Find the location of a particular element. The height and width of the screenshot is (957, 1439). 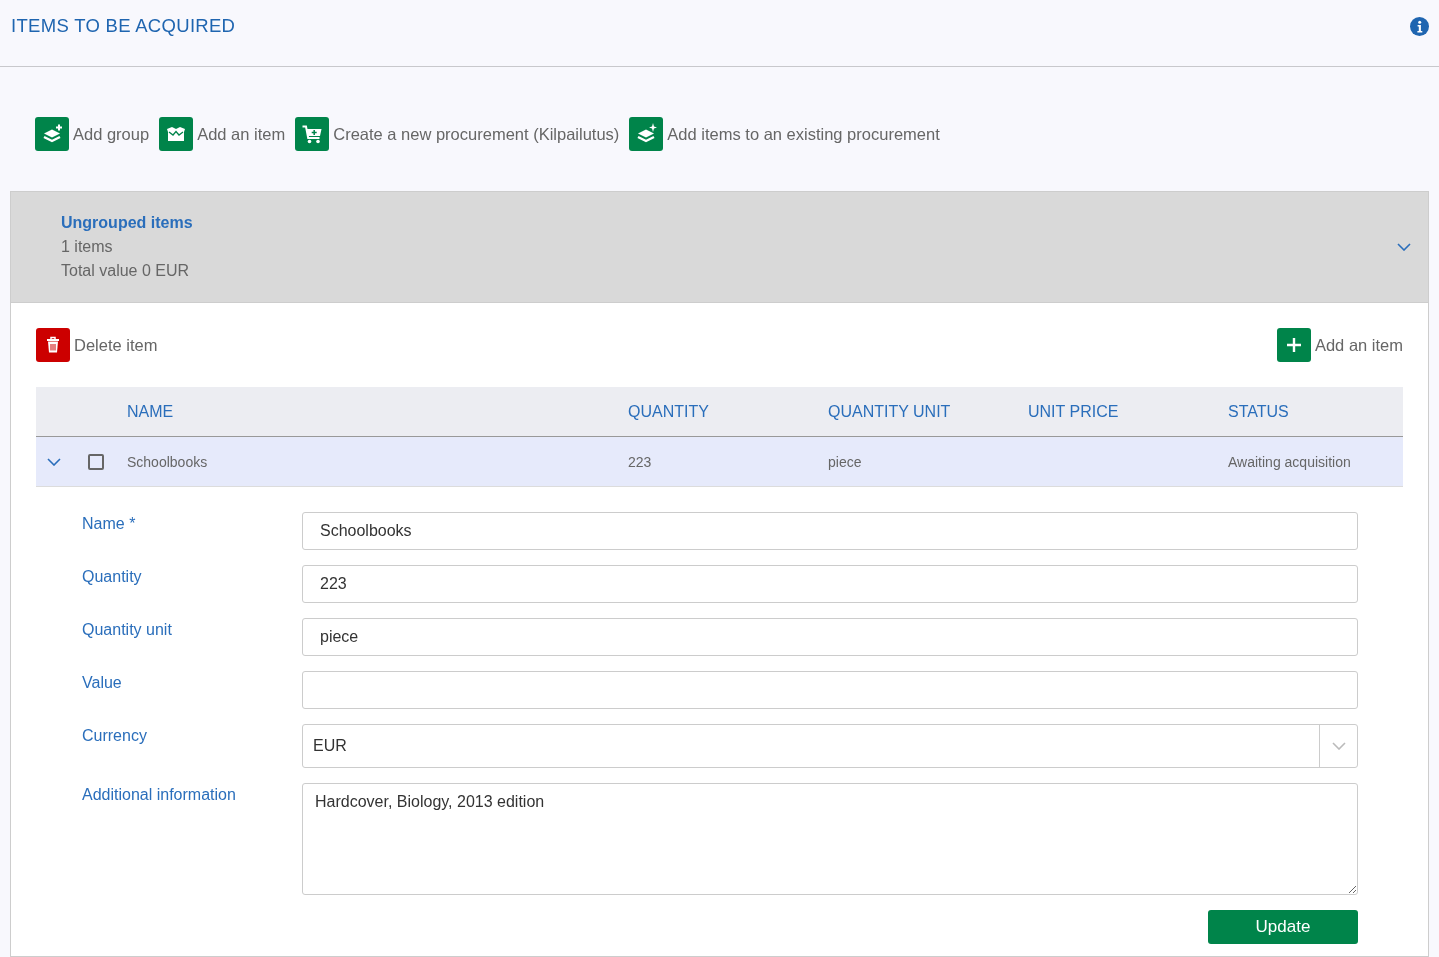

table-cell: 223 is located at coordinates (640, 461).